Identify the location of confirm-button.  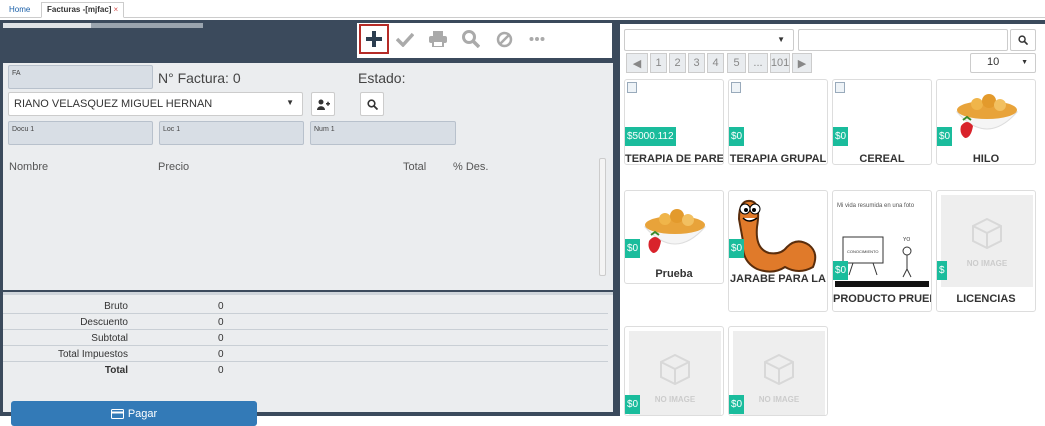
(405, 39).